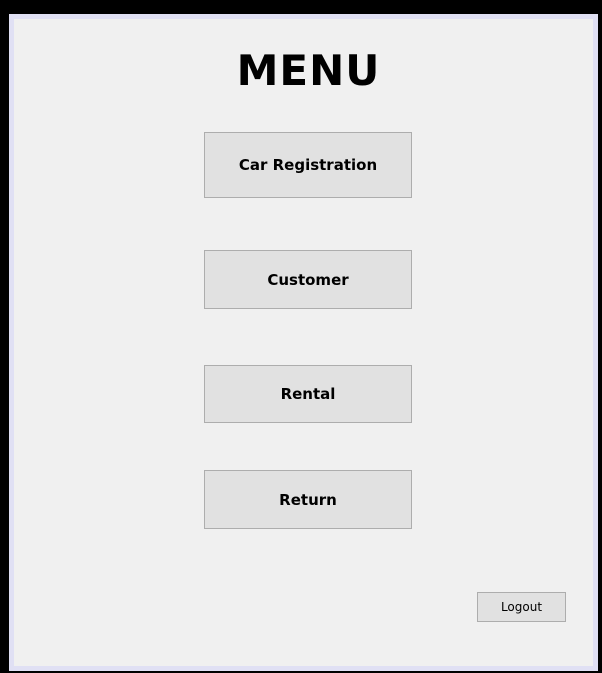  What do you see at coordinates (521, 607) in the screenshot?
I see `logout-button: Logout` at bounding box center [521, 607].